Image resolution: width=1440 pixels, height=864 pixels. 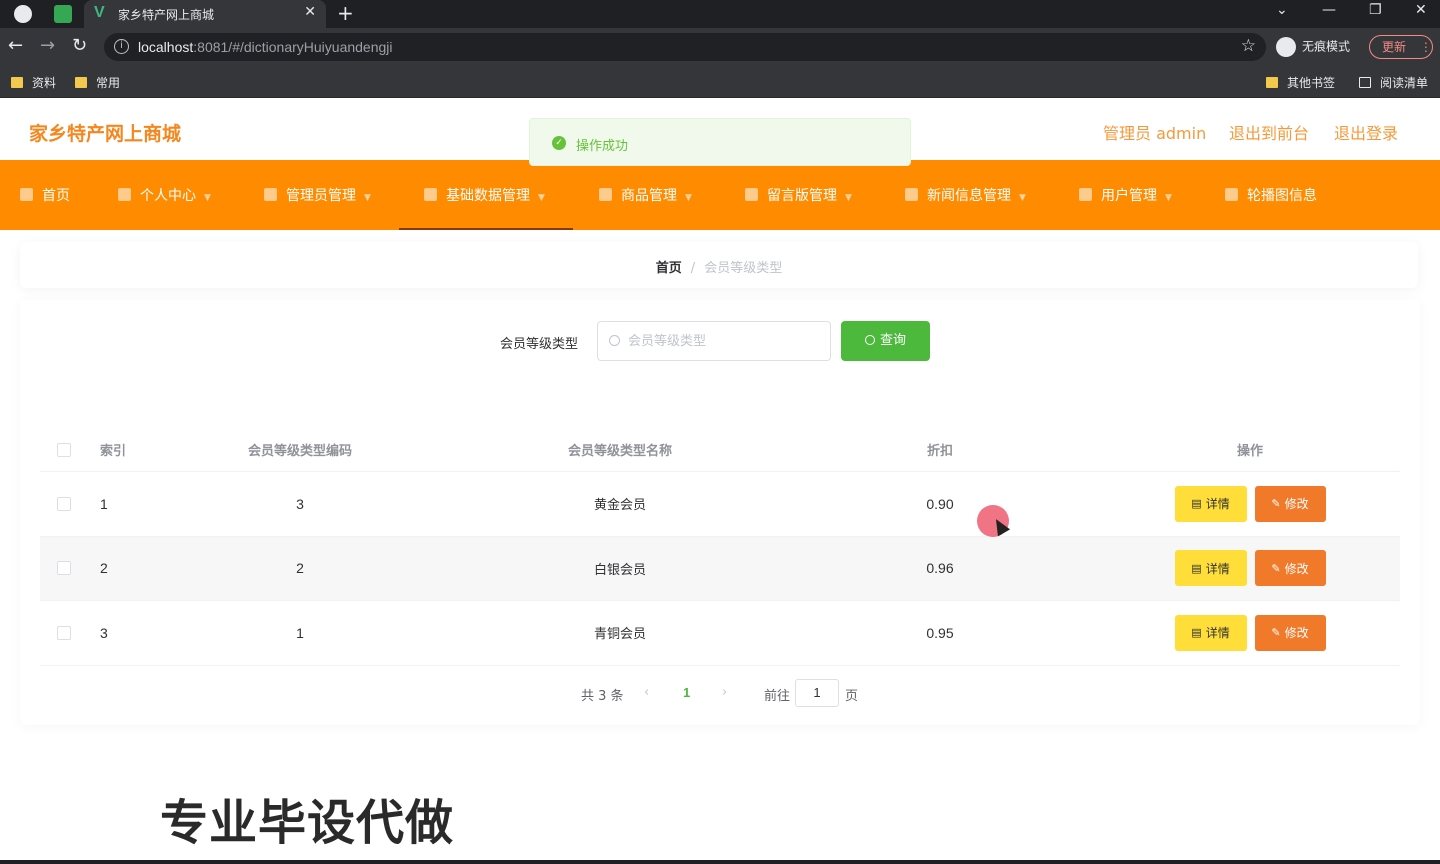 What do you see at coordinates (798, 195) in the screenshot?
I see `nav-item-messages: 留言版管理 ▼` at bounding box center [798, 195].